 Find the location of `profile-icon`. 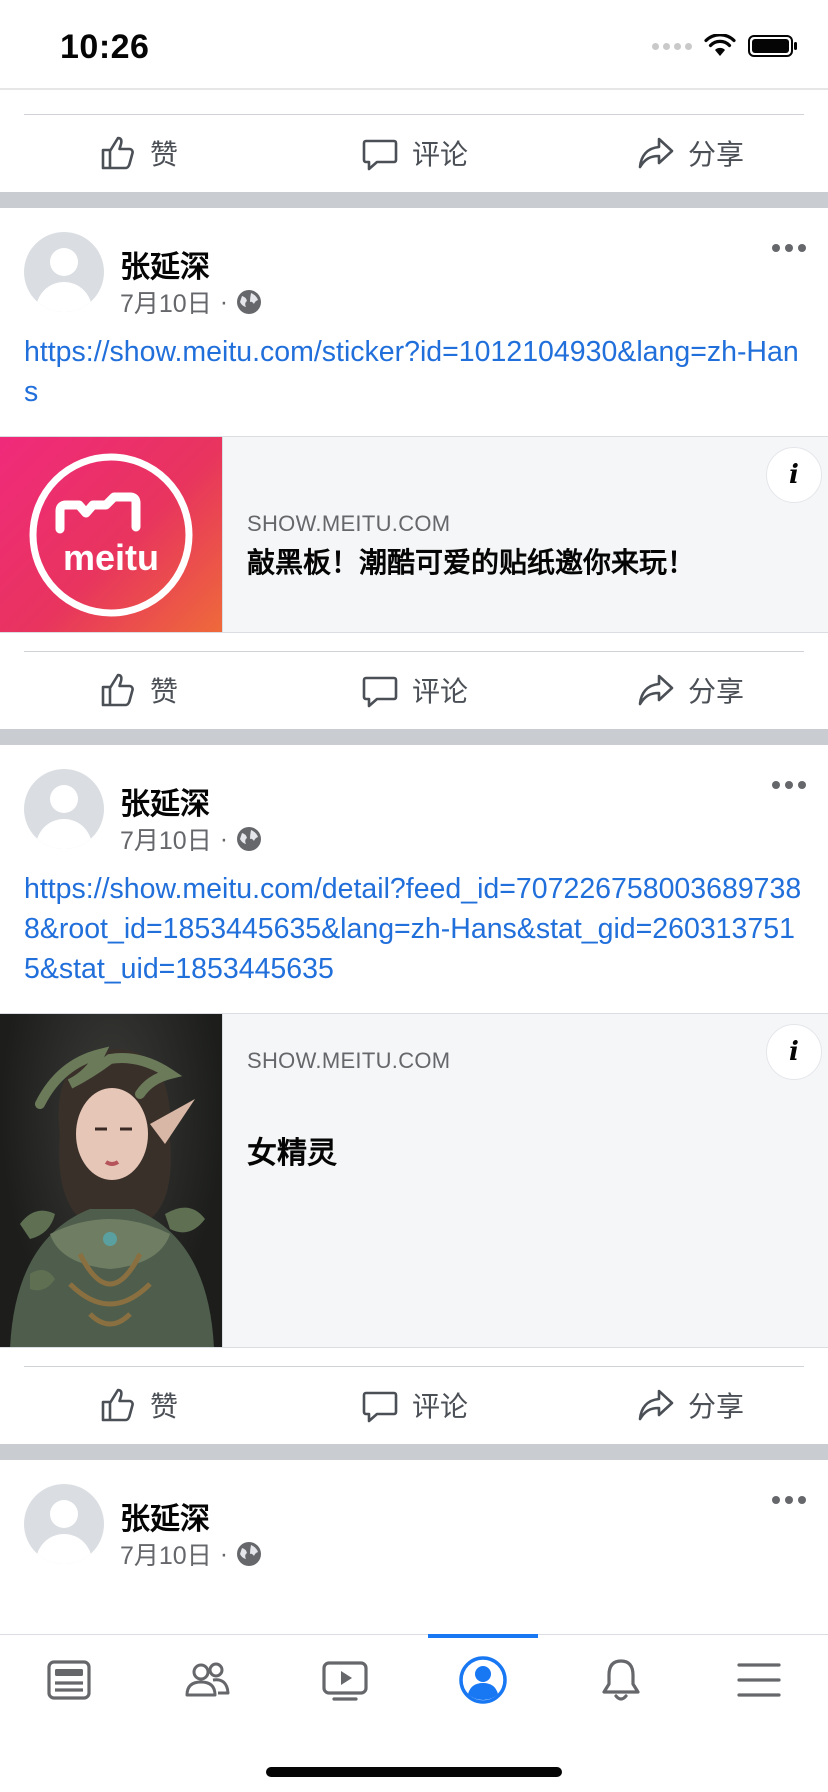

profile-icon is located at coordinates (483, 1680).